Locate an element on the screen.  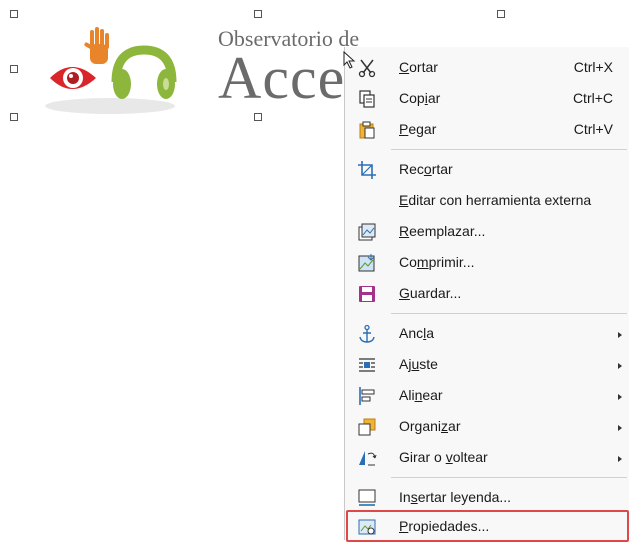
arrange-icon is located at coordinates (367, 427).